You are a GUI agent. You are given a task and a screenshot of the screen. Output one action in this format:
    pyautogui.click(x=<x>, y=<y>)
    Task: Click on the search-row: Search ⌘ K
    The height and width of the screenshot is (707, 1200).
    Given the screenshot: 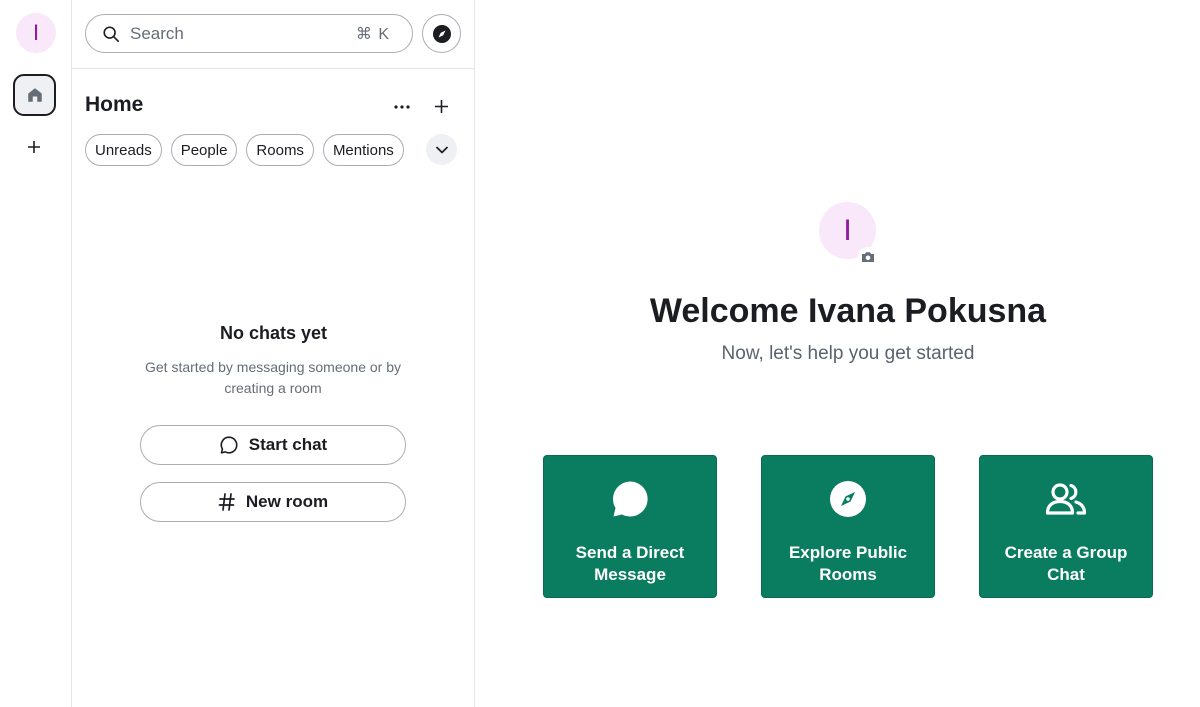 What is the action you would take?
    pyautogui.click(x=273, y=34)
    